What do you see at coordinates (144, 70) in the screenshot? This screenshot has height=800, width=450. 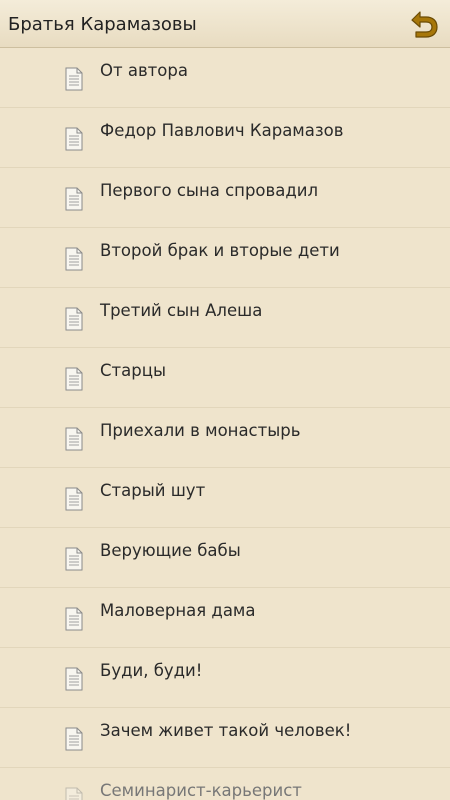 I see `list-item-label: От автора` at bounding box center [144, 70].